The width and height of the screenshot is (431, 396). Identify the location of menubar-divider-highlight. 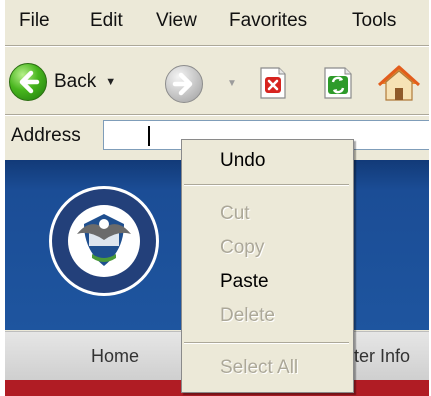
(217, 46).